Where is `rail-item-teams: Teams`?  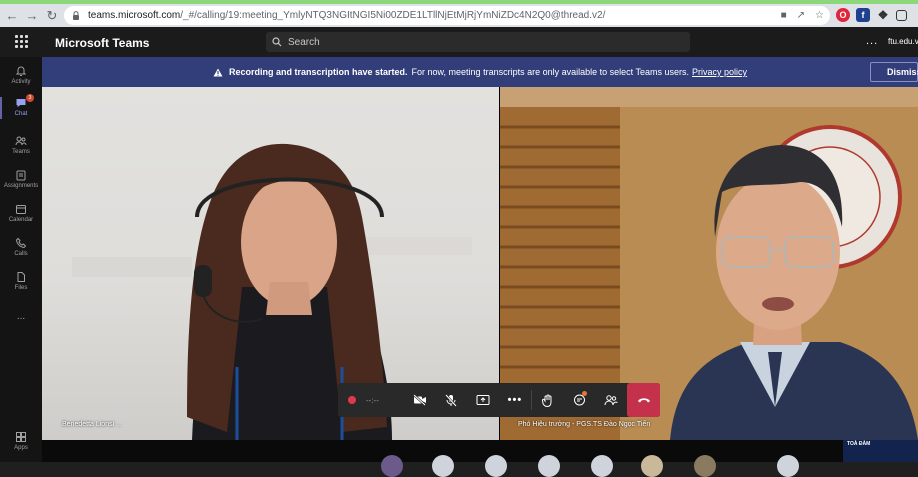 rail-item-teams: Teams is located at coordinates (21, 145).